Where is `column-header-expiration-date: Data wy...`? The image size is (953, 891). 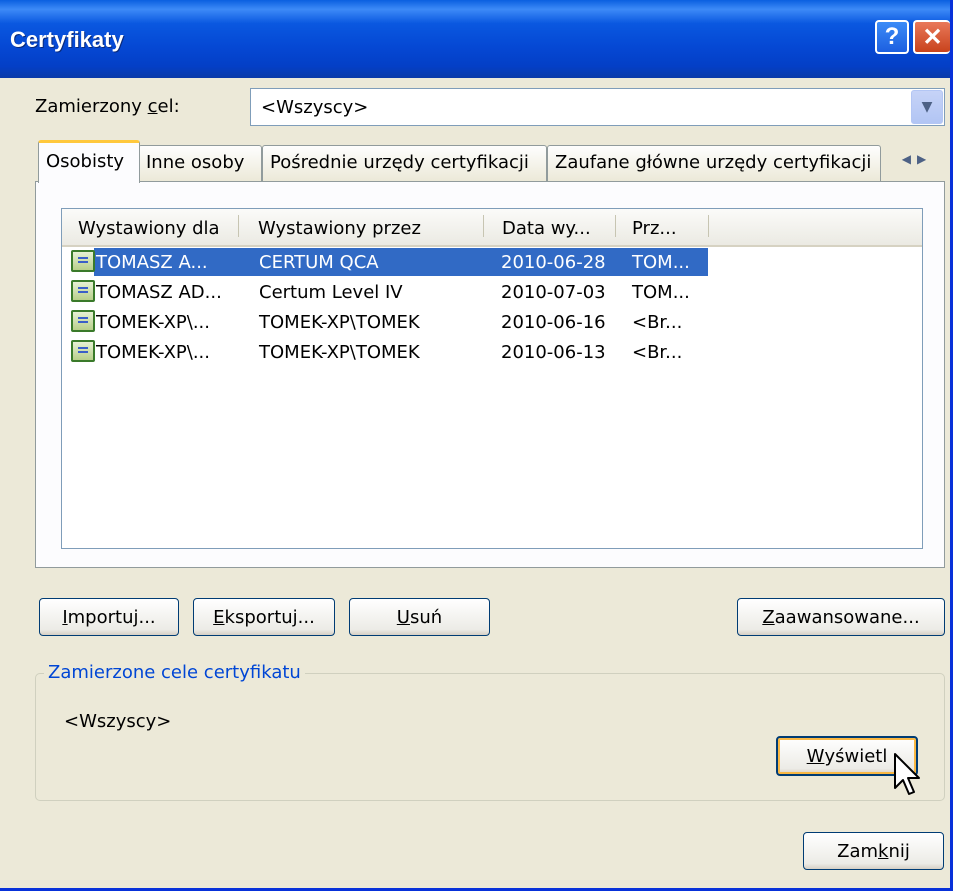 column-header-expiration-date: Data wy... is located at coordinates (546, 228).